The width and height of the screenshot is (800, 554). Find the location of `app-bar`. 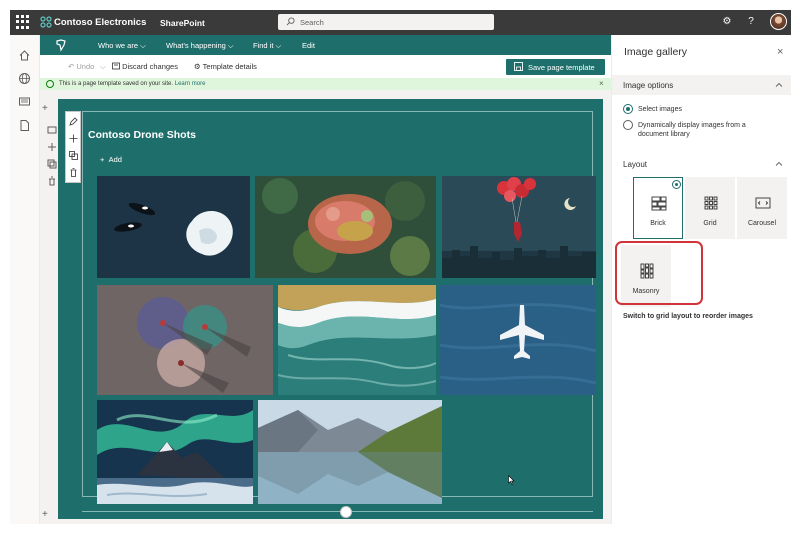

app-bar is located at coordinates (25, 279).